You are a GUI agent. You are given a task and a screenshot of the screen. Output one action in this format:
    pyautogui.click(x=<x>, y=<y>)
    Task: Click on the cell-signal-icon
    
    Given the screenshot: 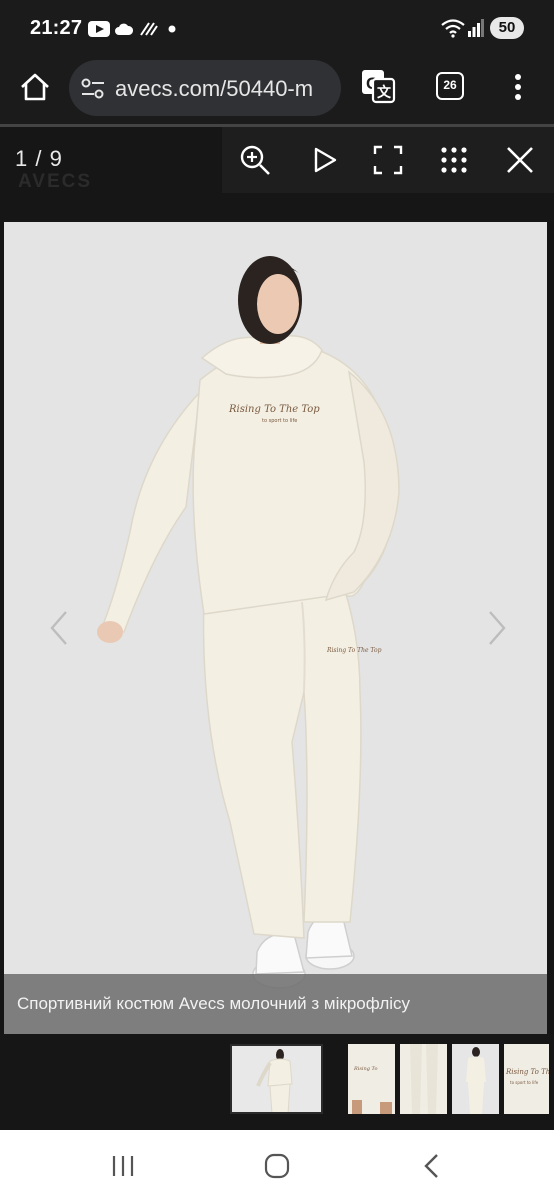 What is the action you would take?
    pyautogui.click(x=476, y=28)
    